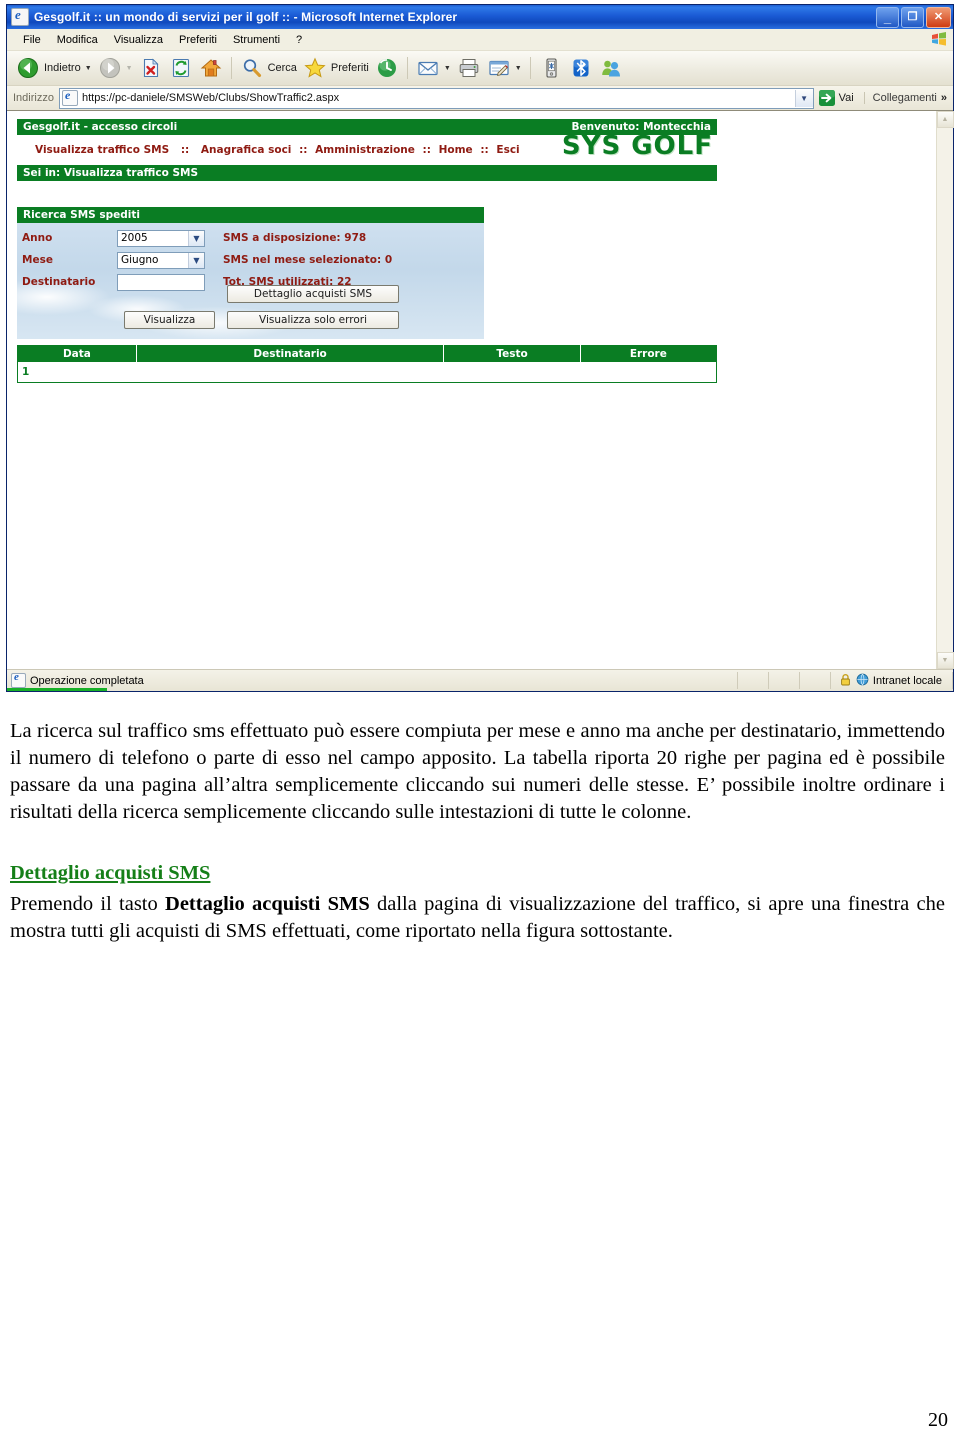  I want to click on refresh-button, so click(181, 68).